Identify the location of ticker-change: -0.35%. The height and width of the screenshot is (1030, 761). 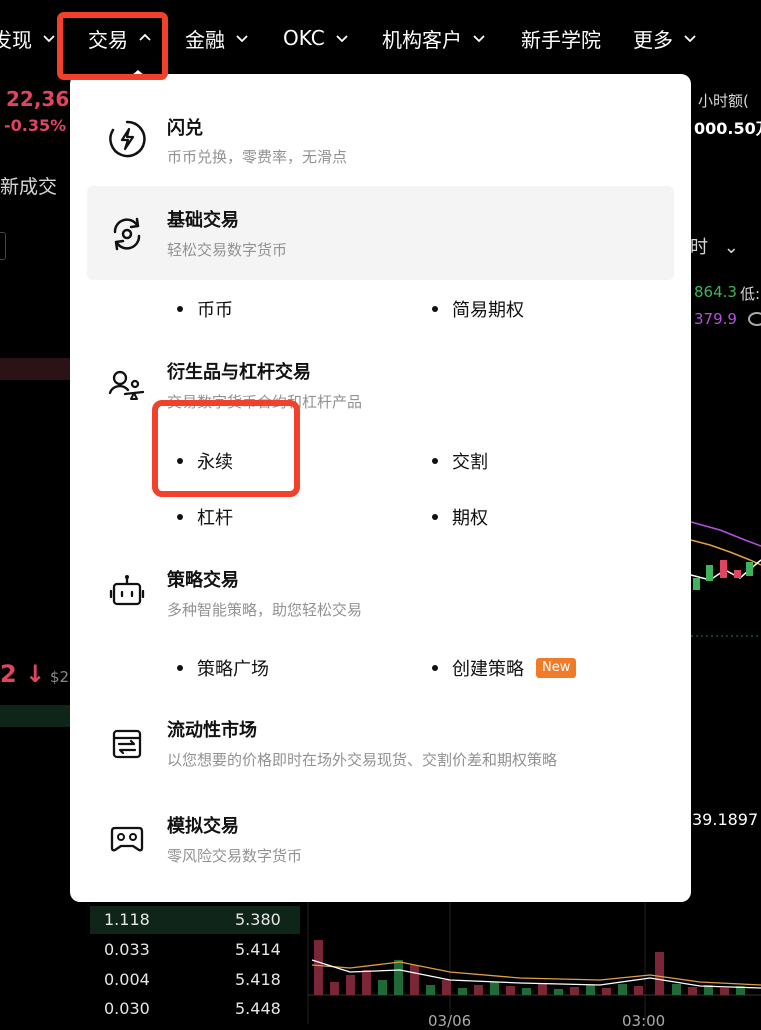
(35, 125).